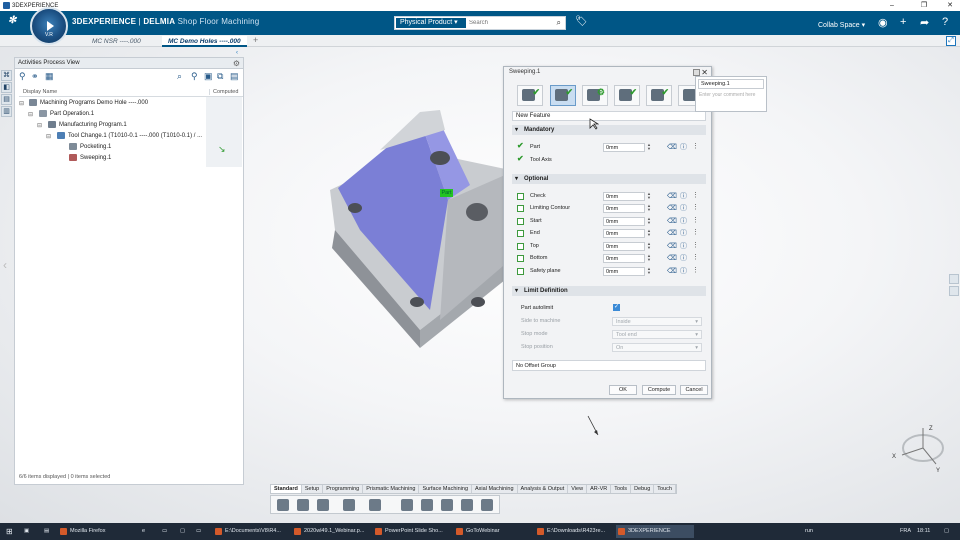 The height and width of the screenshot is (540, 960). What do you see at coordinates (313, 489) in the screenshot?
I see `tab-setup: Setup` at bounding box center [313, 489].